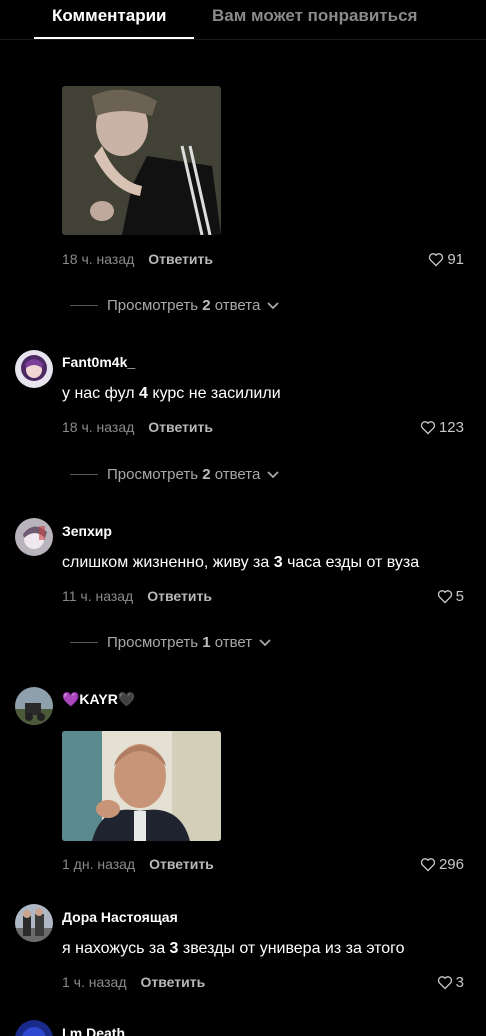 Image resolution: width=486 pixels, height=1036 pixels. Describe the element at coordinates (206, 642) in the screenshot. I see `view-replies-count: 1` at that location.